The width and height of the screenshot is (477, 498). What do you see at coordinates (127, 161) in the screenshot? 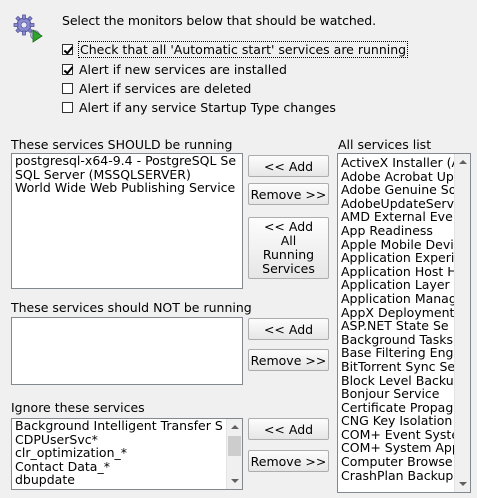
I see `list-item: postgresql-x64-9.4 - PostgreSQL Se` at bounding box center [127, 161].